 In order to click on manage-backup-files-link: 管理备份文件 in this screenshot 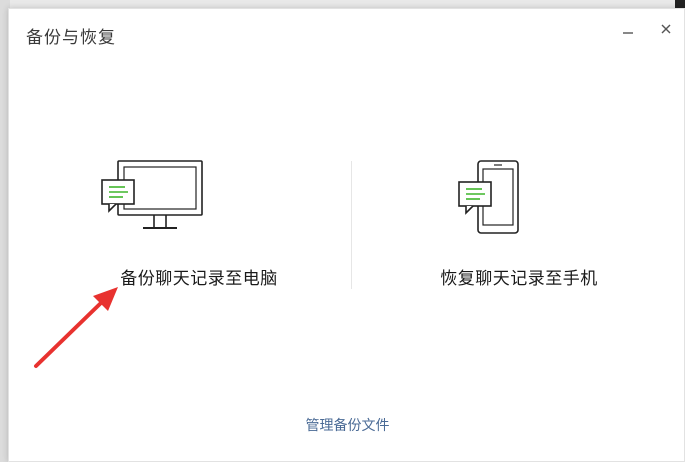, I will do `click(347, 425)`.